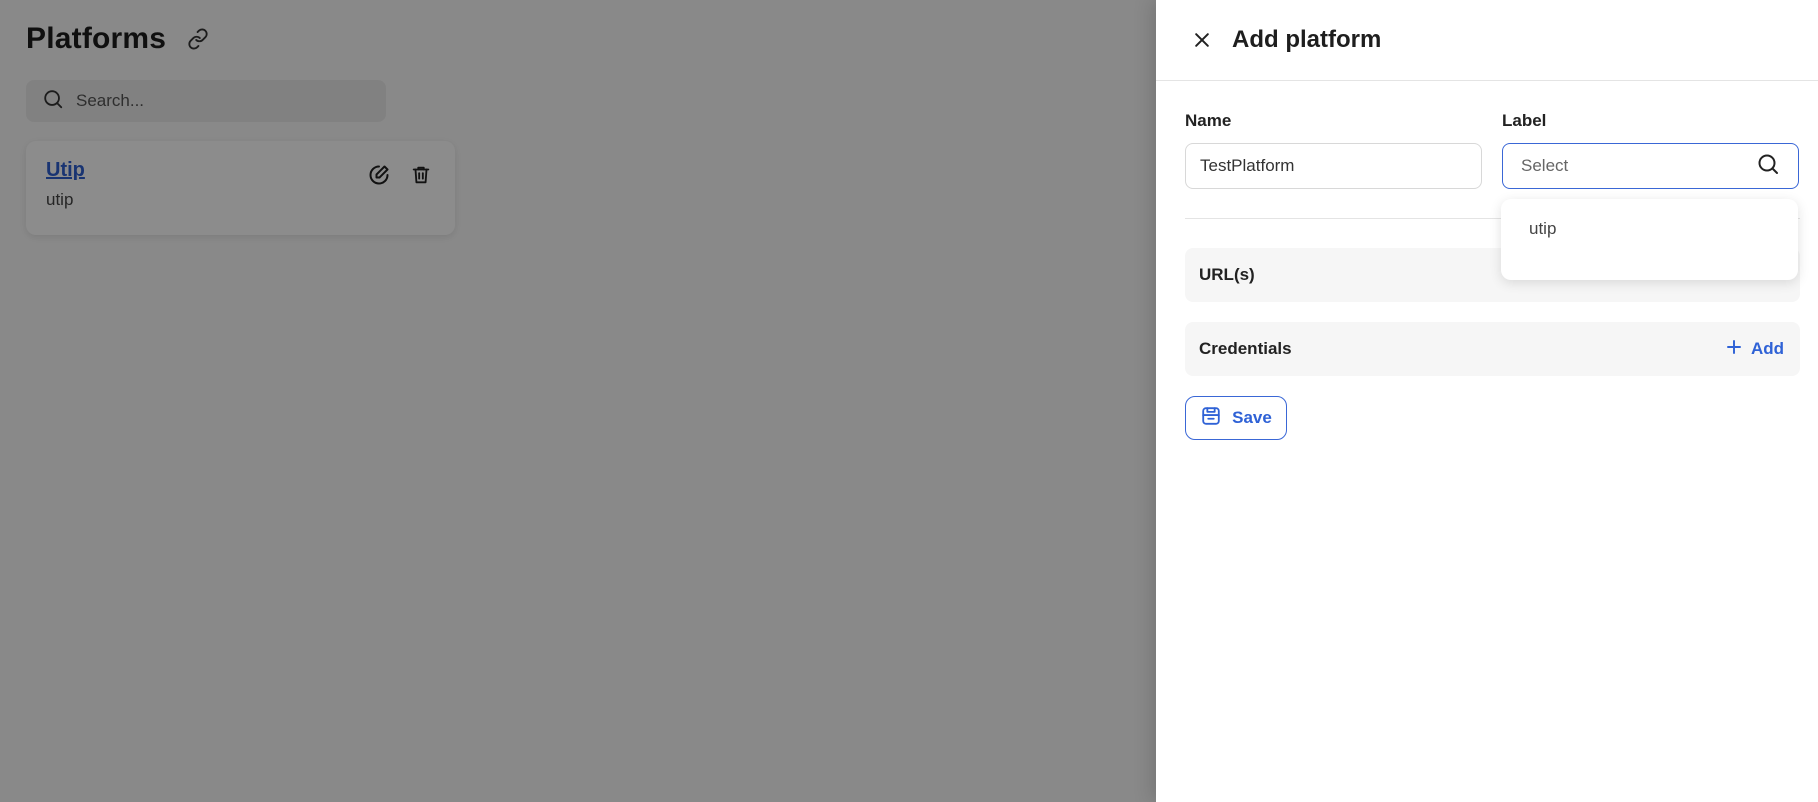 This screenshot has width=1818, height=802. What do you see at coordinates (1208, 120) in the screenshot?
I see `name-label: Name` at bounding box center [1208, 120].